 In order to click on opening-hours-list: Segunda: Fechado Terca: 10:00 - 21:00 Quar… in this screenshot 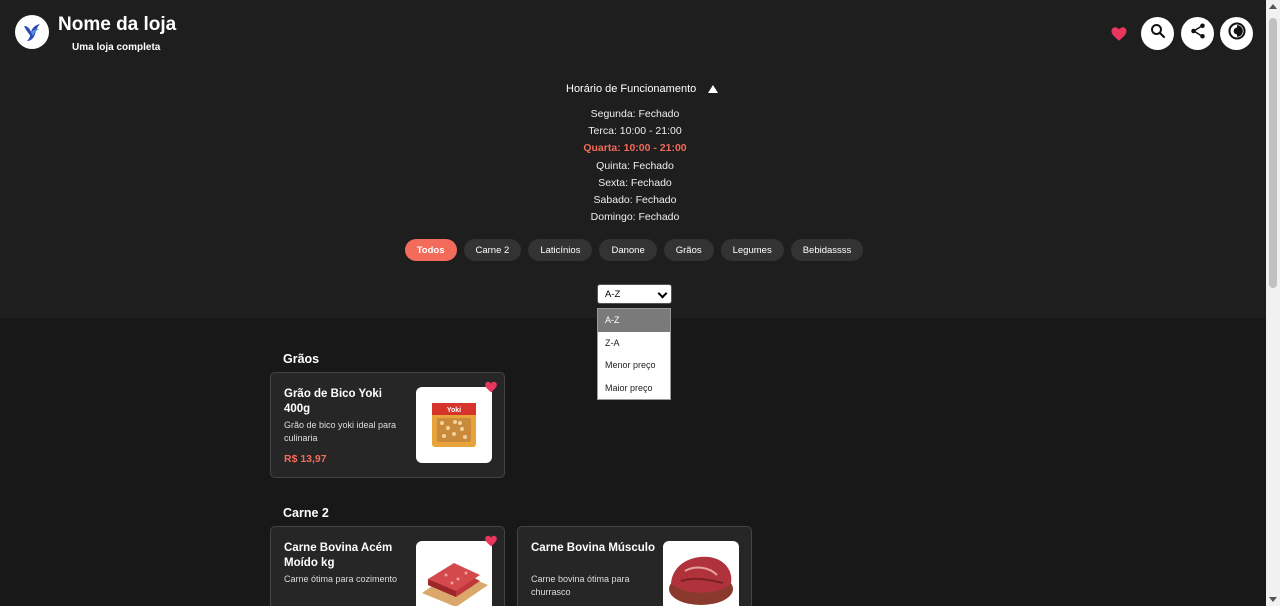, I will do `click(635, 166)`.